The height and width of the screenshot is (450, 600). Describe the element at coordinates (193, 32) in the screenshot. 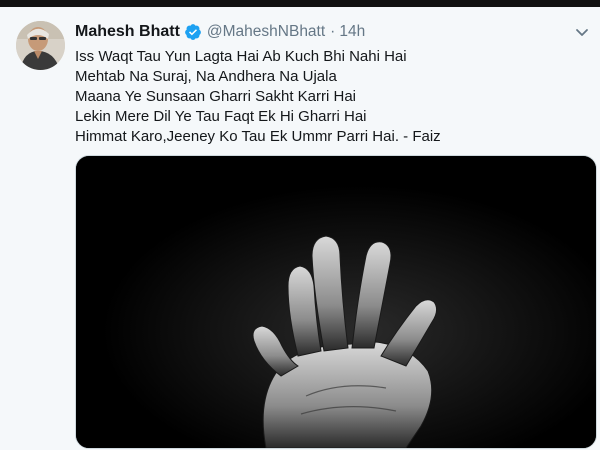

I see `verified-badge-icon` at that location.